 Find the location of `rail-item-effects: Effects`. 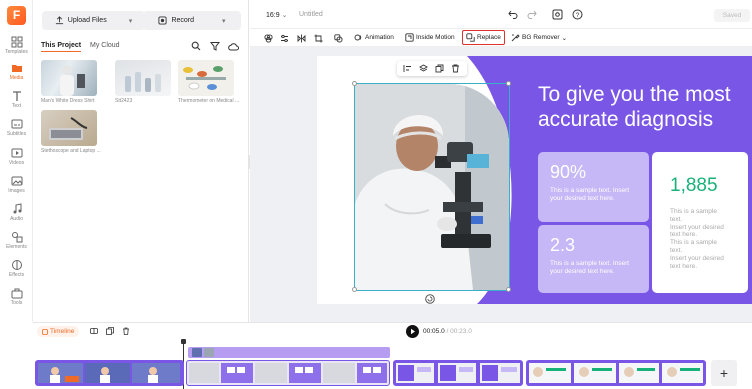

rail-item-effects: Effects is located at coordinates (16, 271).